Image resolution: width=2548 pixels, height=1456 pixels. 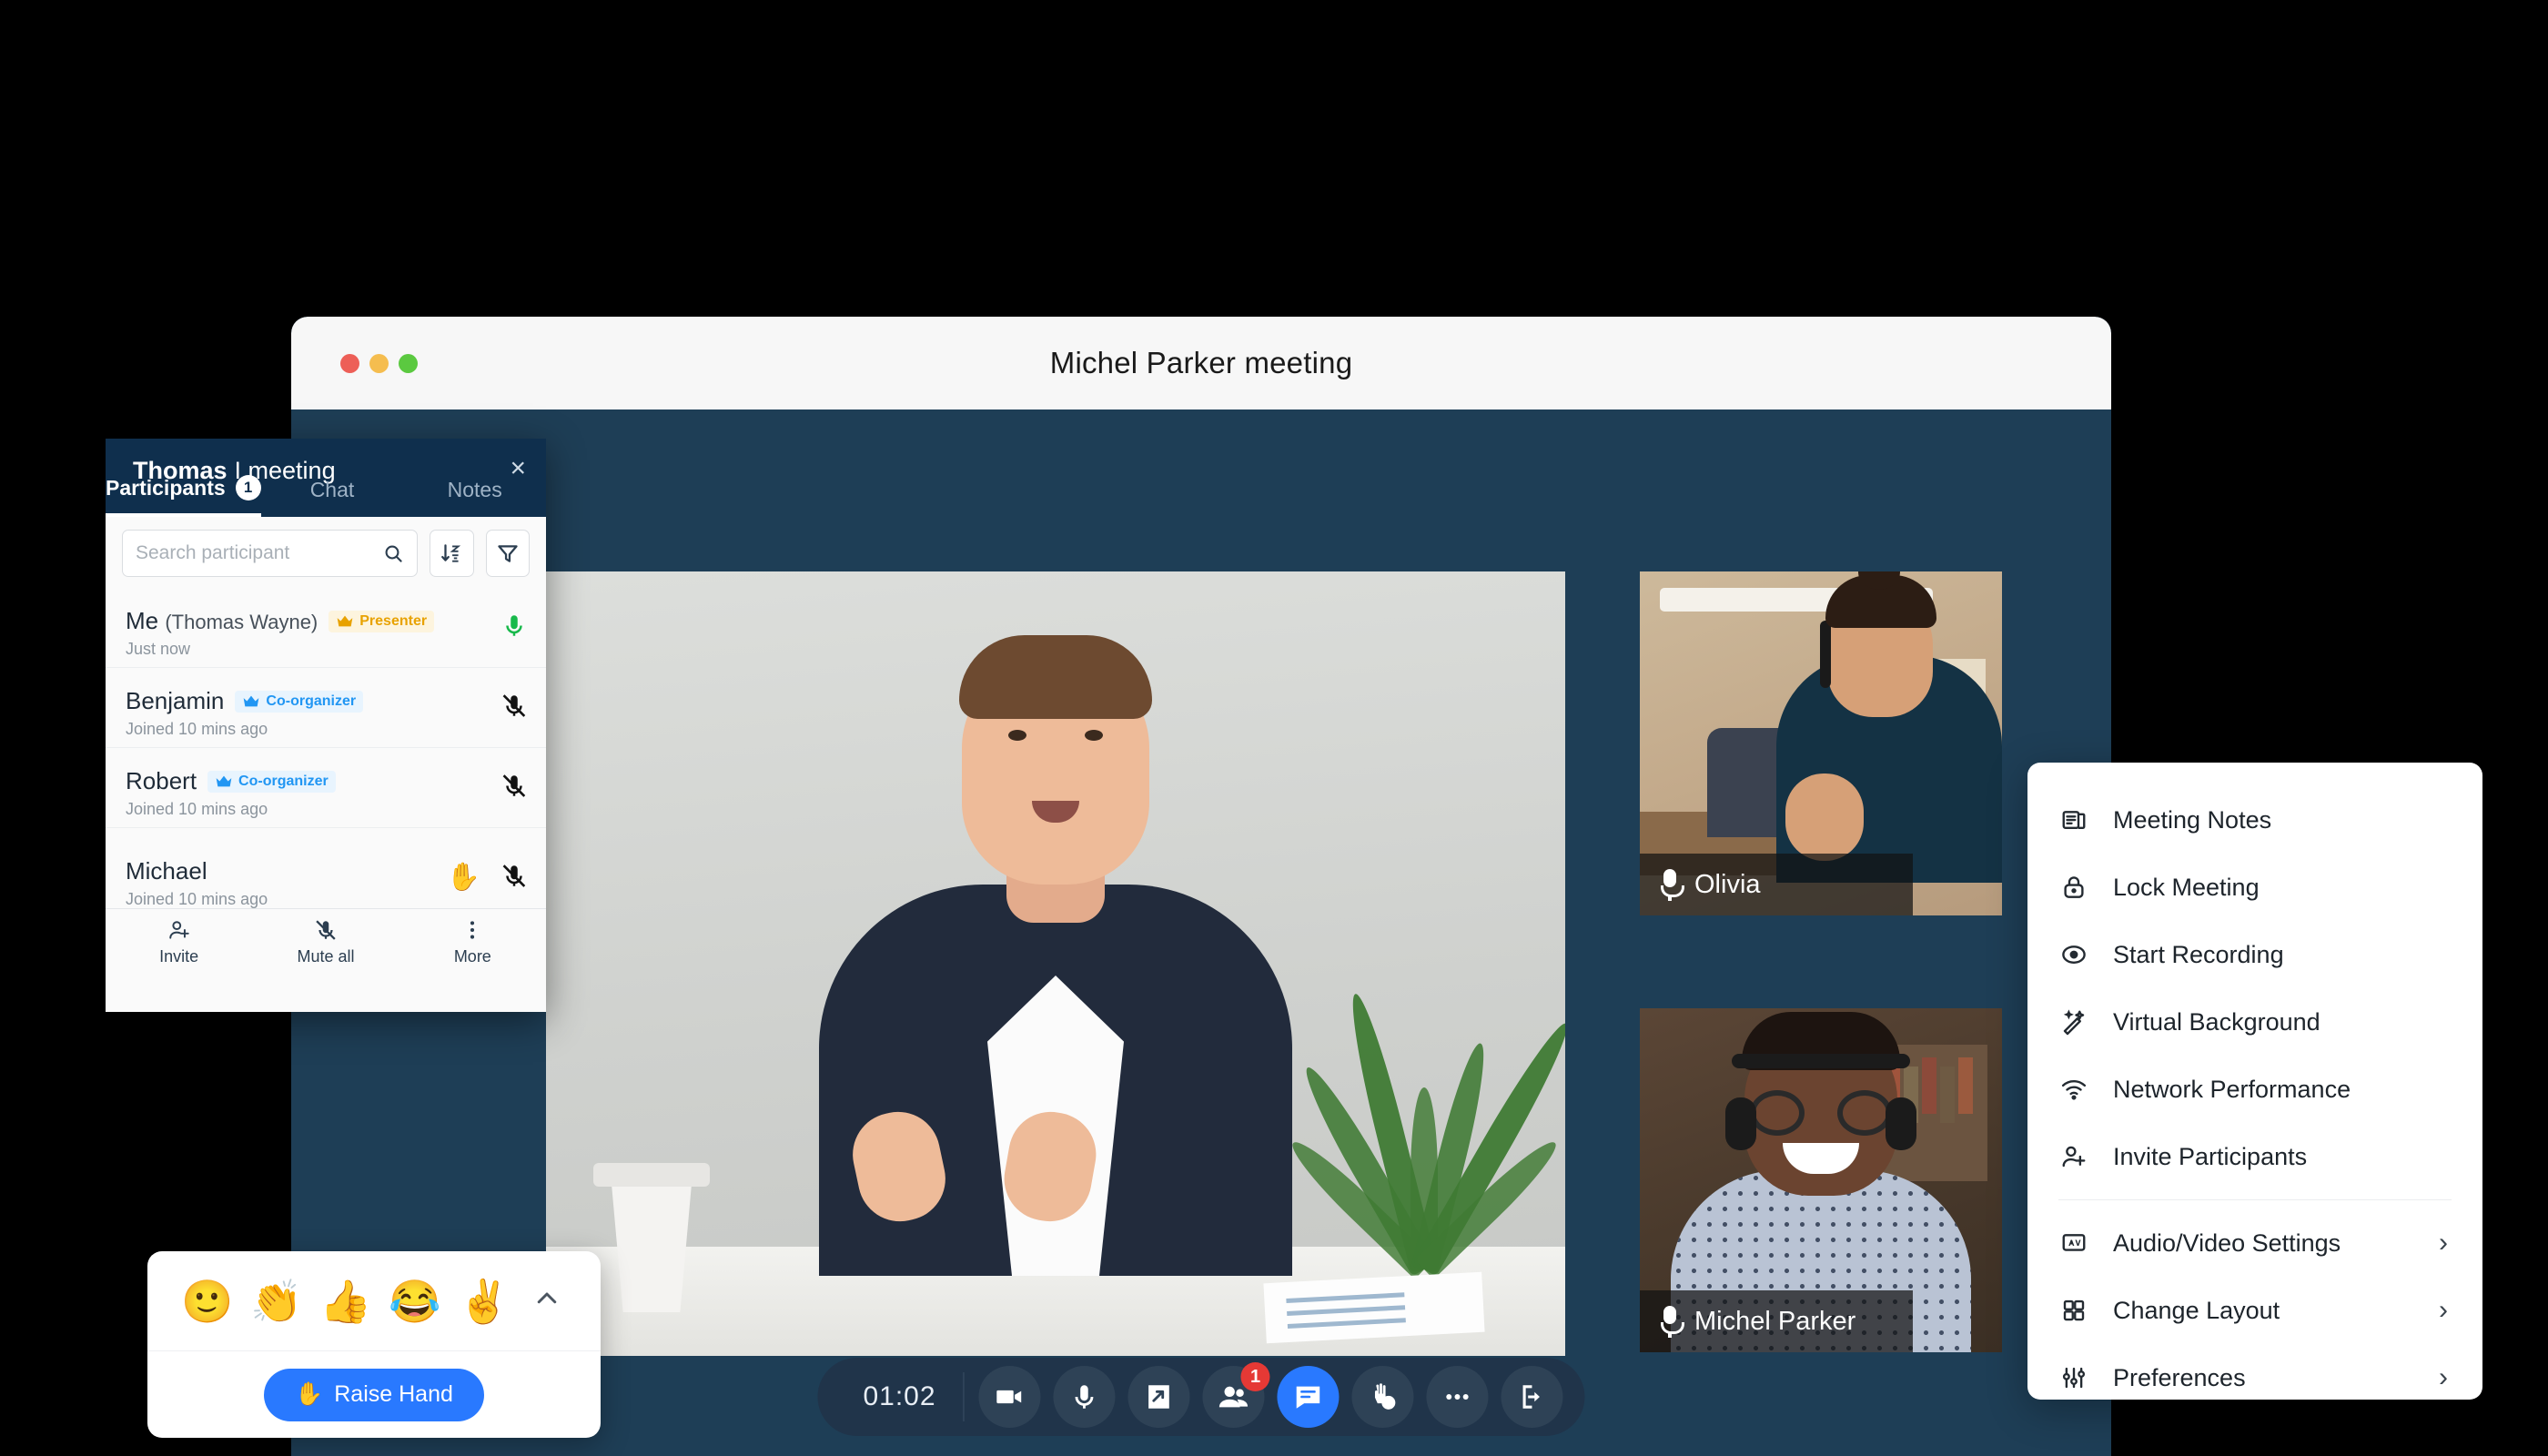 I want to click on raise-hand-button: ✋ Raise Hand, so click(x=374, y=1394).